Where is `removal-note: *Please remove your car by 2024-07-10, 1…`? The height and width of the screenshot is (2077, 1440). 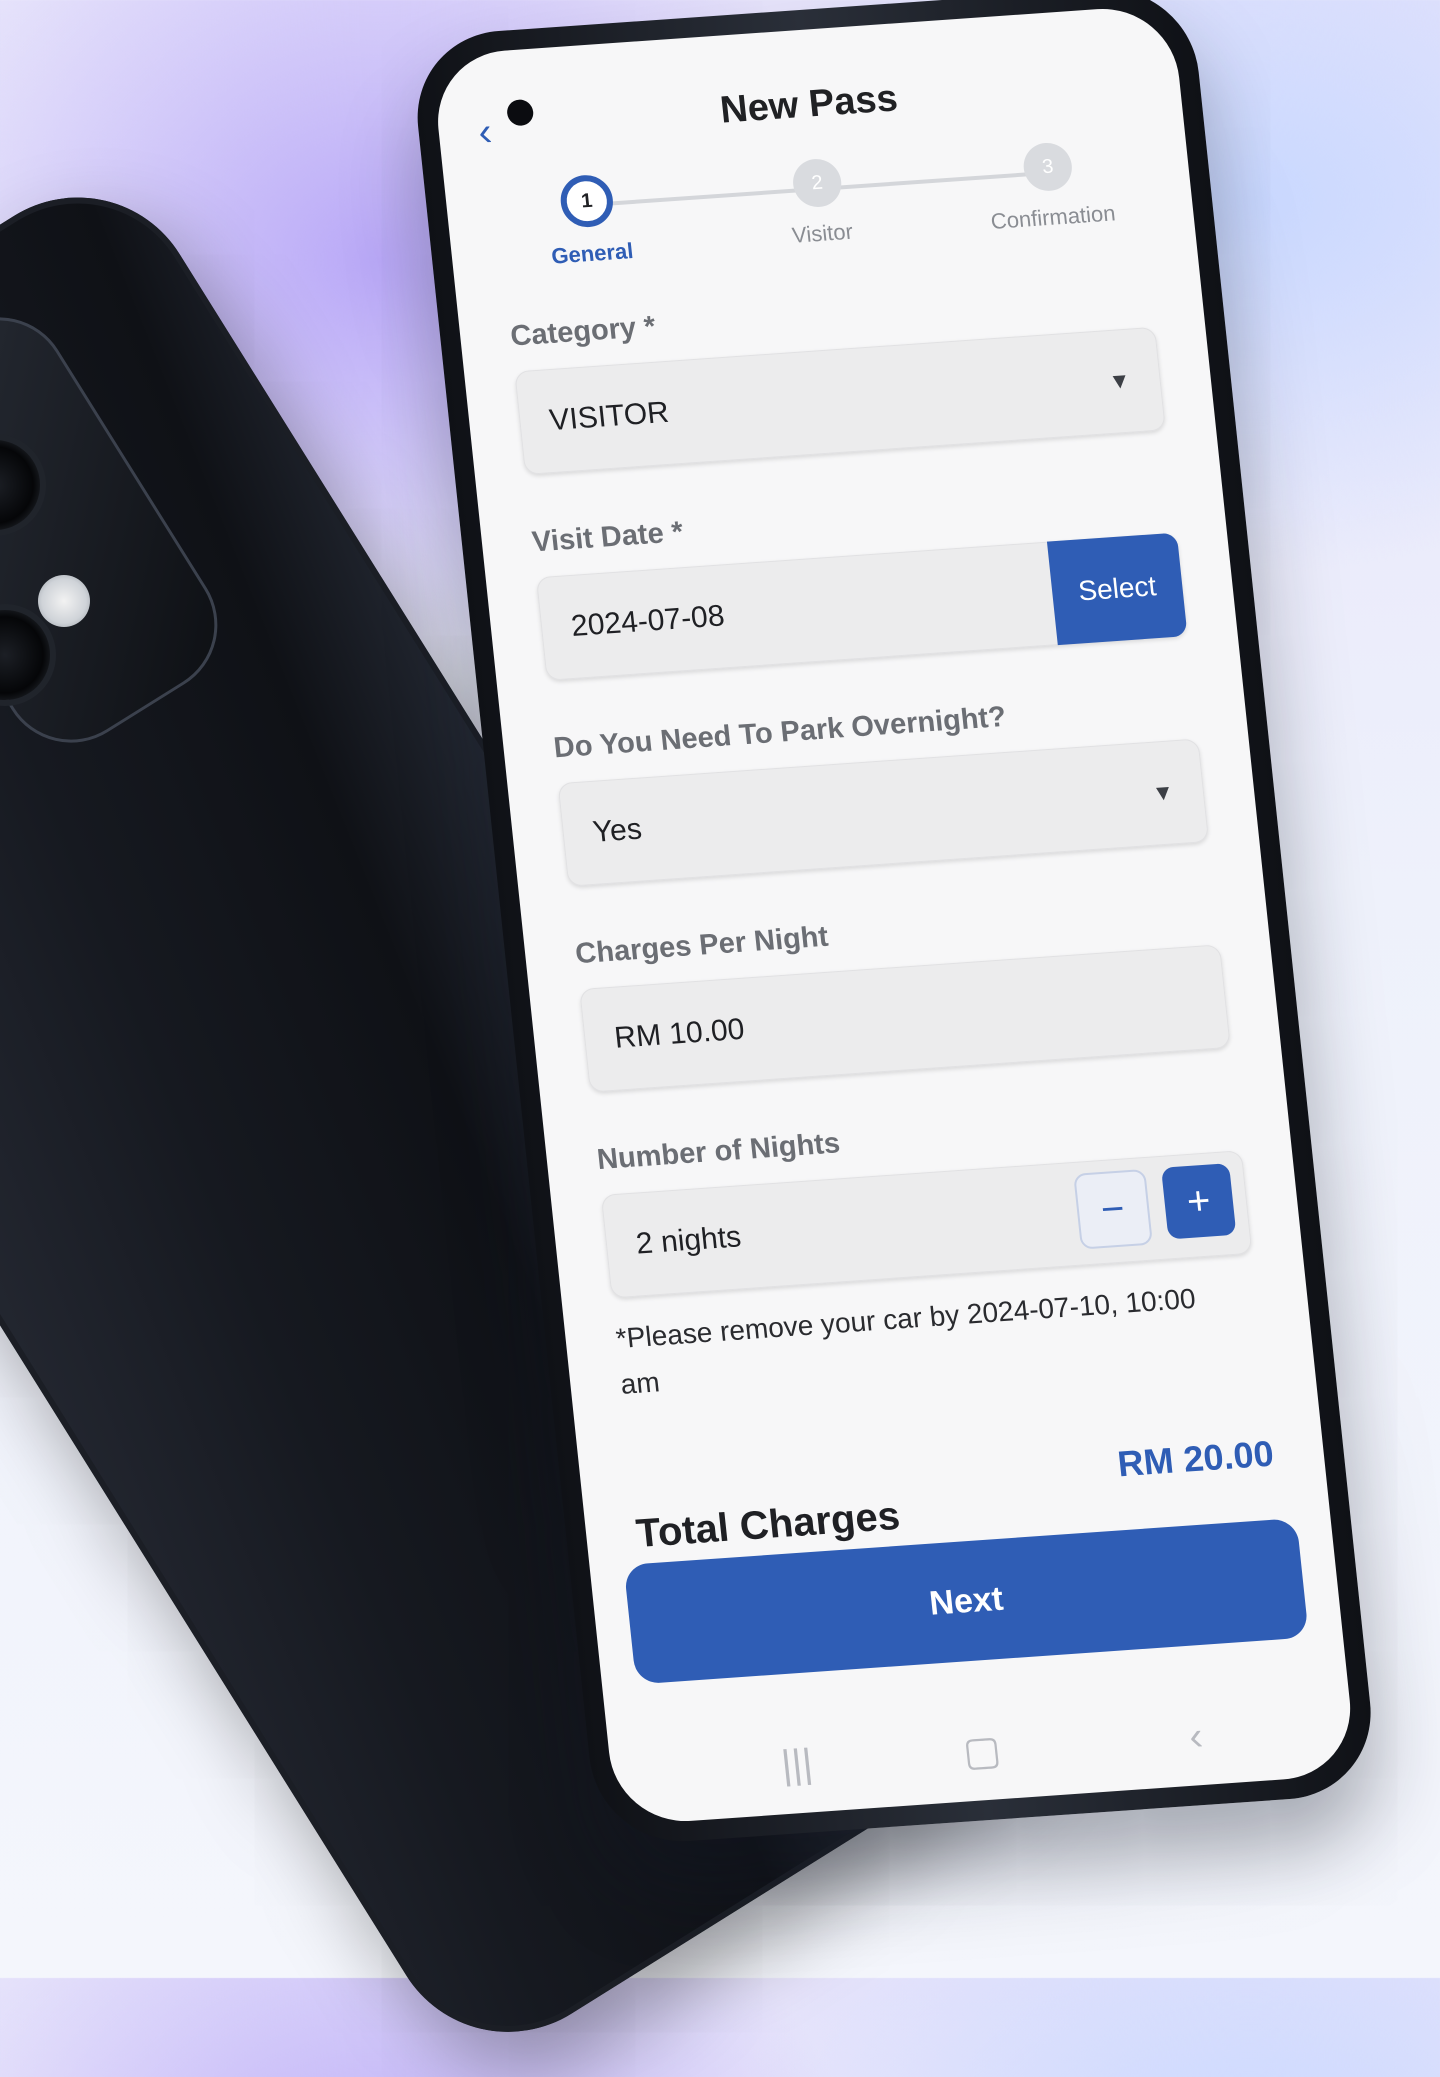
removal-note: *Please remove your car by 2024-07-10, 1… is located at coordinates (906, 1341).